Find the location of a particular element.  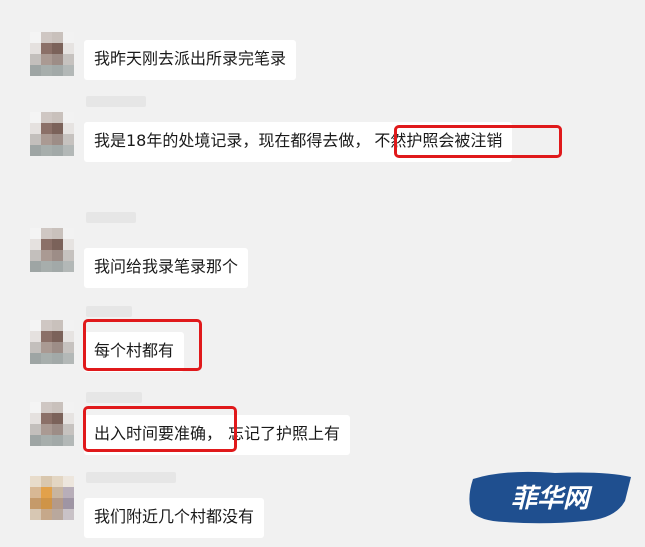

message-text: 我问给我录笔录那个 is located at coordinates (166, 266).